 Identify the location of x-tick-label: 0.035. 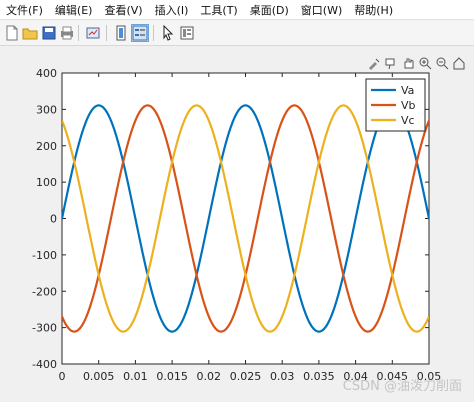
(319, 376).